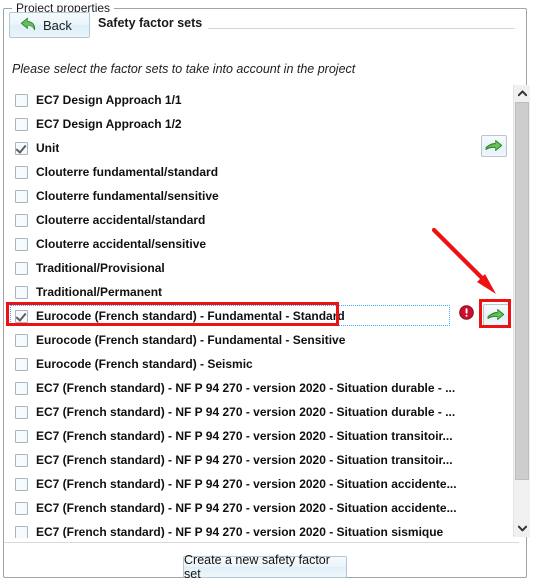  I want to click on chevron-up-icon, so click(522, 93).